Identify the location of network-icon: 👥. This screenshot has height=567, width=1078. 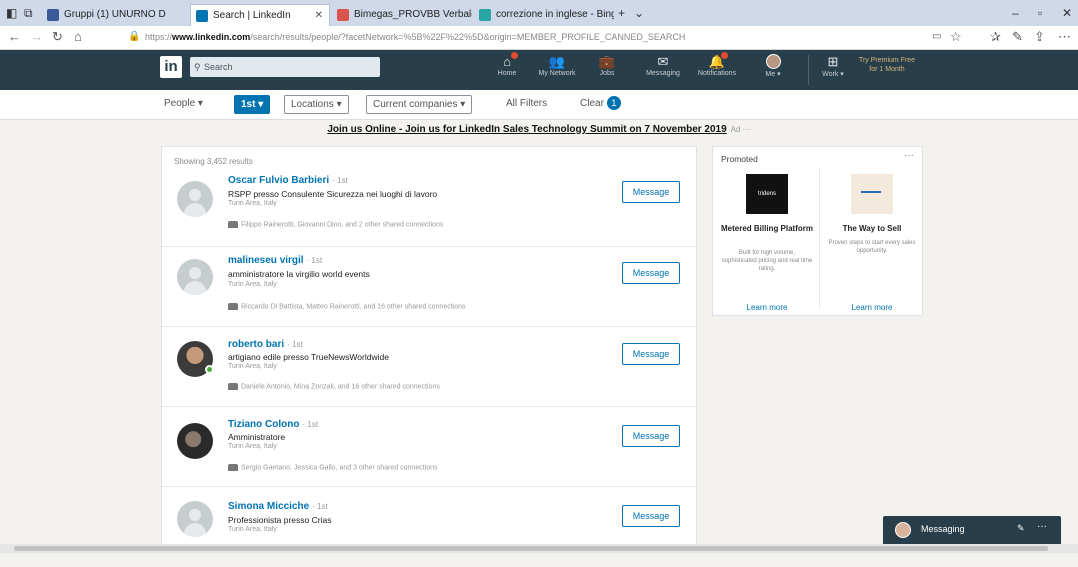
(557, 61).